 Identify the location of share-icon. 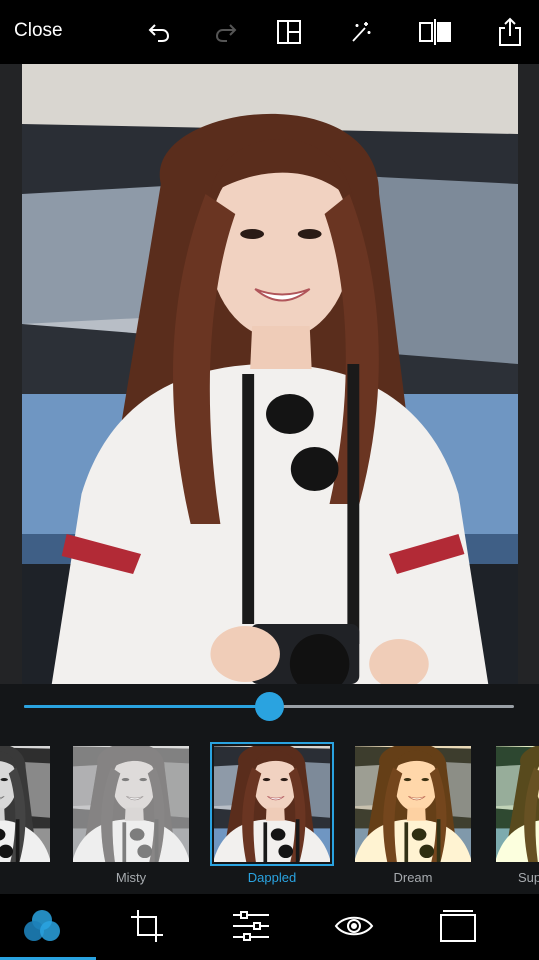
(510, 32).